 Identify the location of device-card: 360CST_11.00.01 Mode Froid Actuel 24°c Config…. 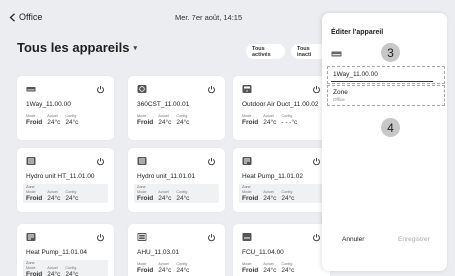
(176, 108).